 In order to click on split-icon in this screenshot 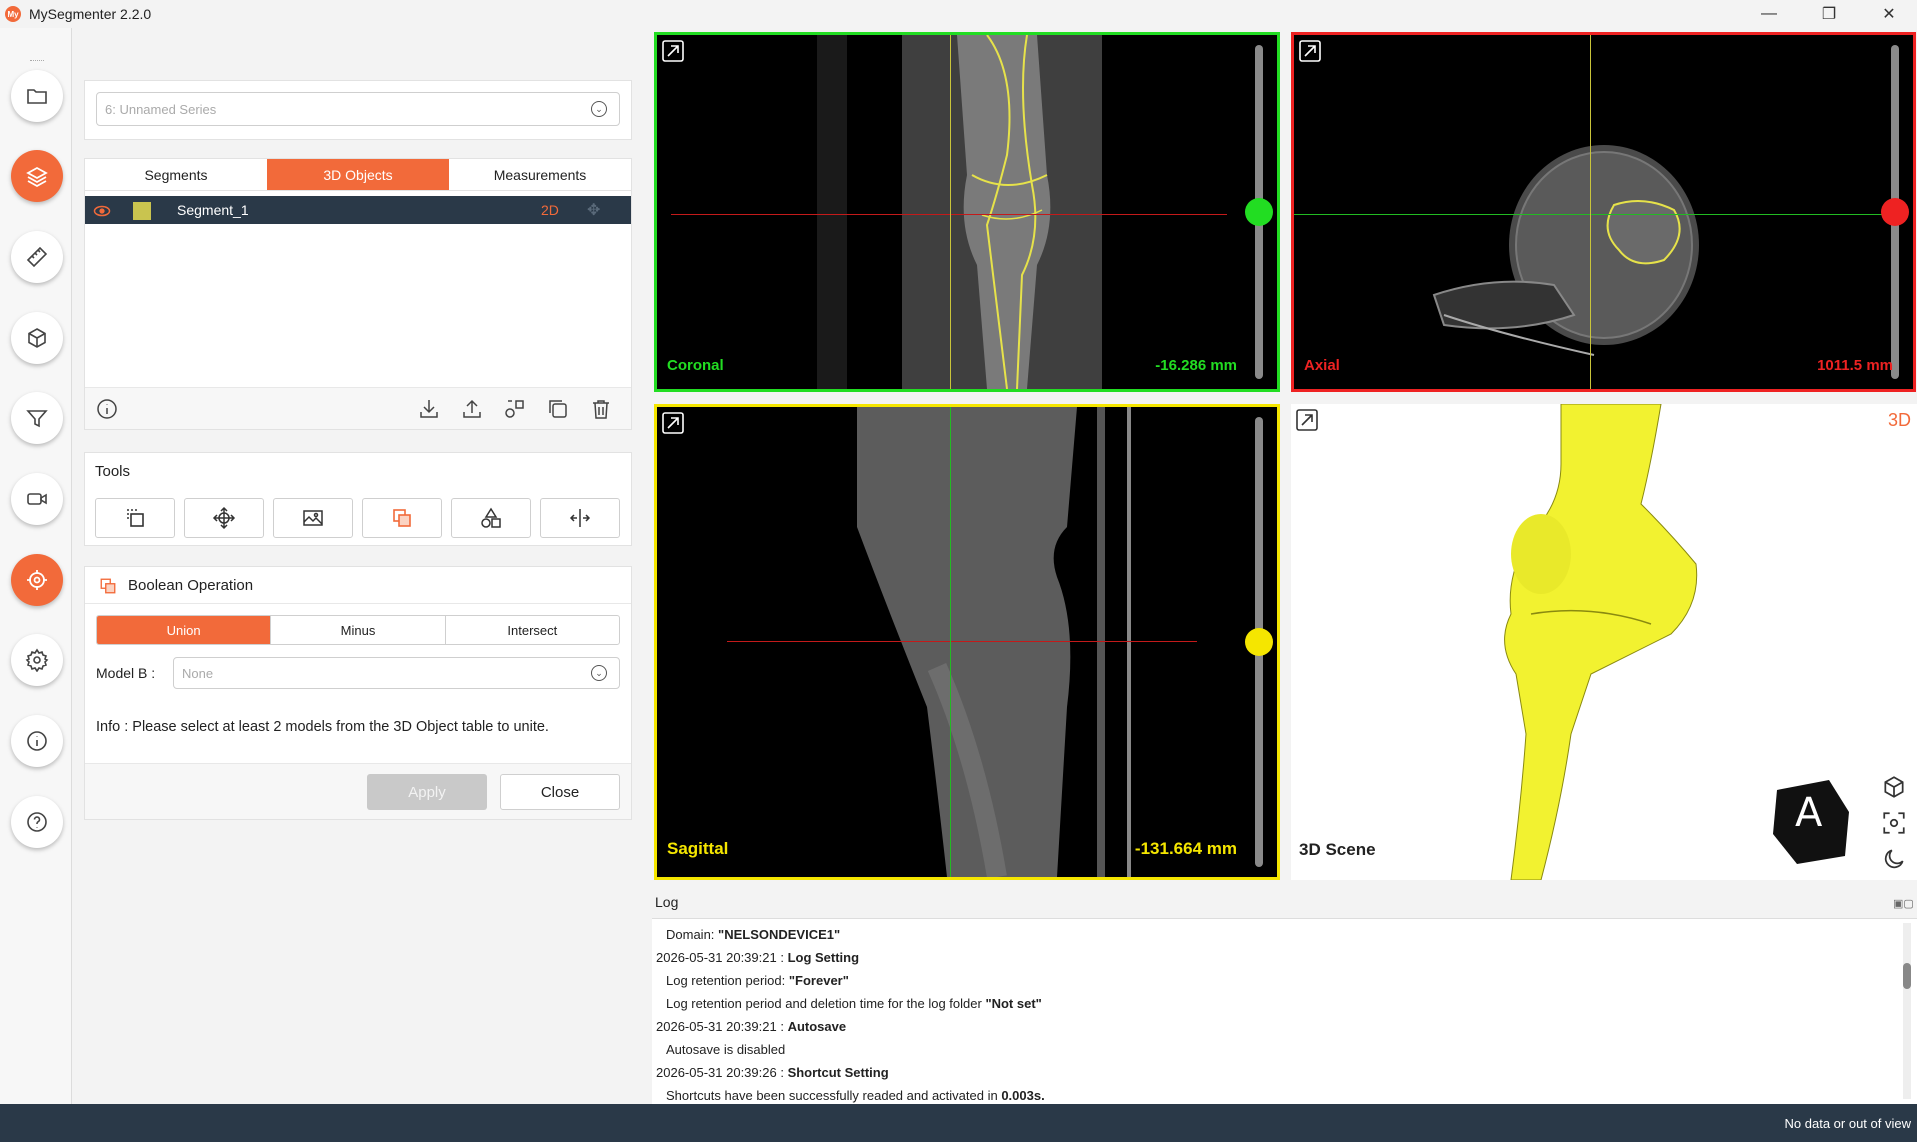, I will do `click(580, 518)`.